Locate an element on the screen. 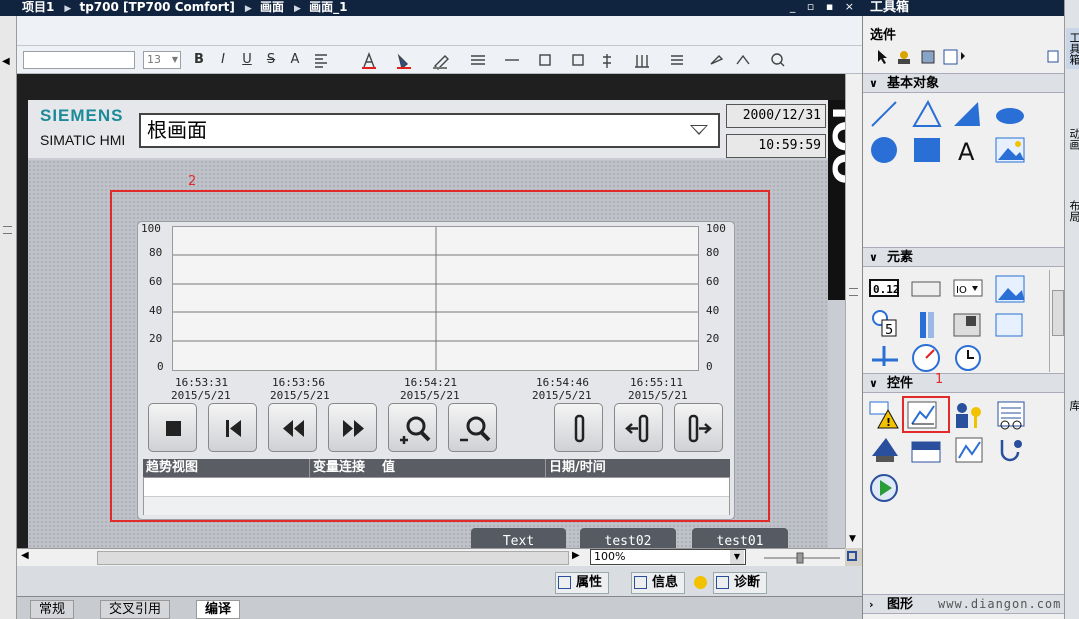 Image resolution: width=1079 pixels, height=619 pixels. annotation-marker-2: 2 is located at coordinates (192, 181).